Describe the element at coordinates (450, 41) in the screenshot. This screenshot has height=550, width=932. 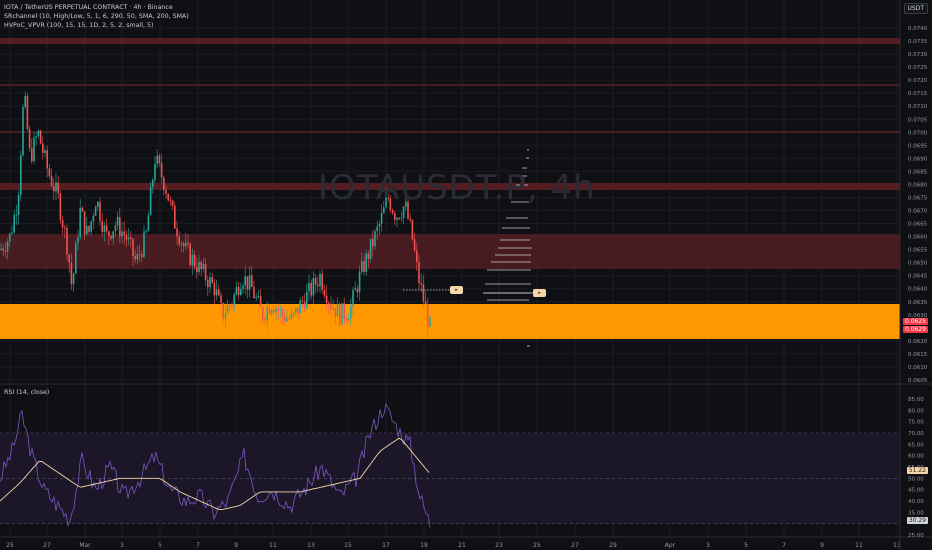
I see `resistance-zone-top` at that location.